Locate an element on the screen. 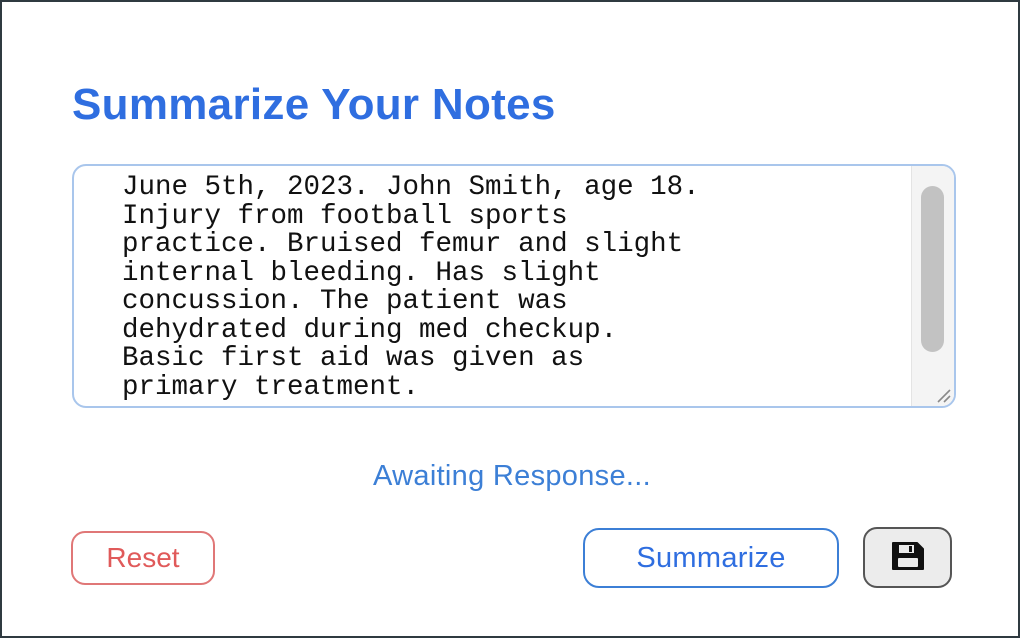 The image size is (1020, 638). page-title: Summarize Your Notes is located at coordinates (314, 104).